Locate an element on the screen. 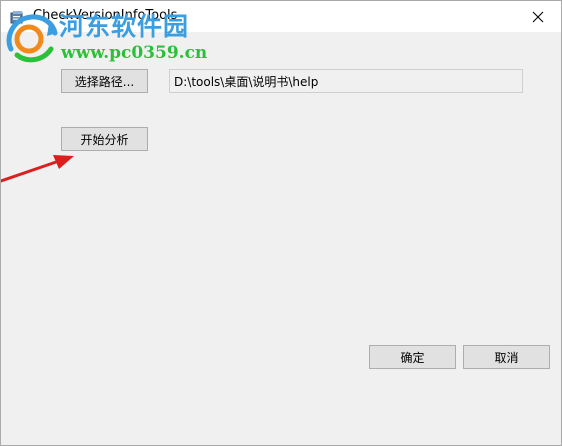 The height and width of the screenshot is (446, 562). cancel-button: 取消 is located at coordinates (506, 357).